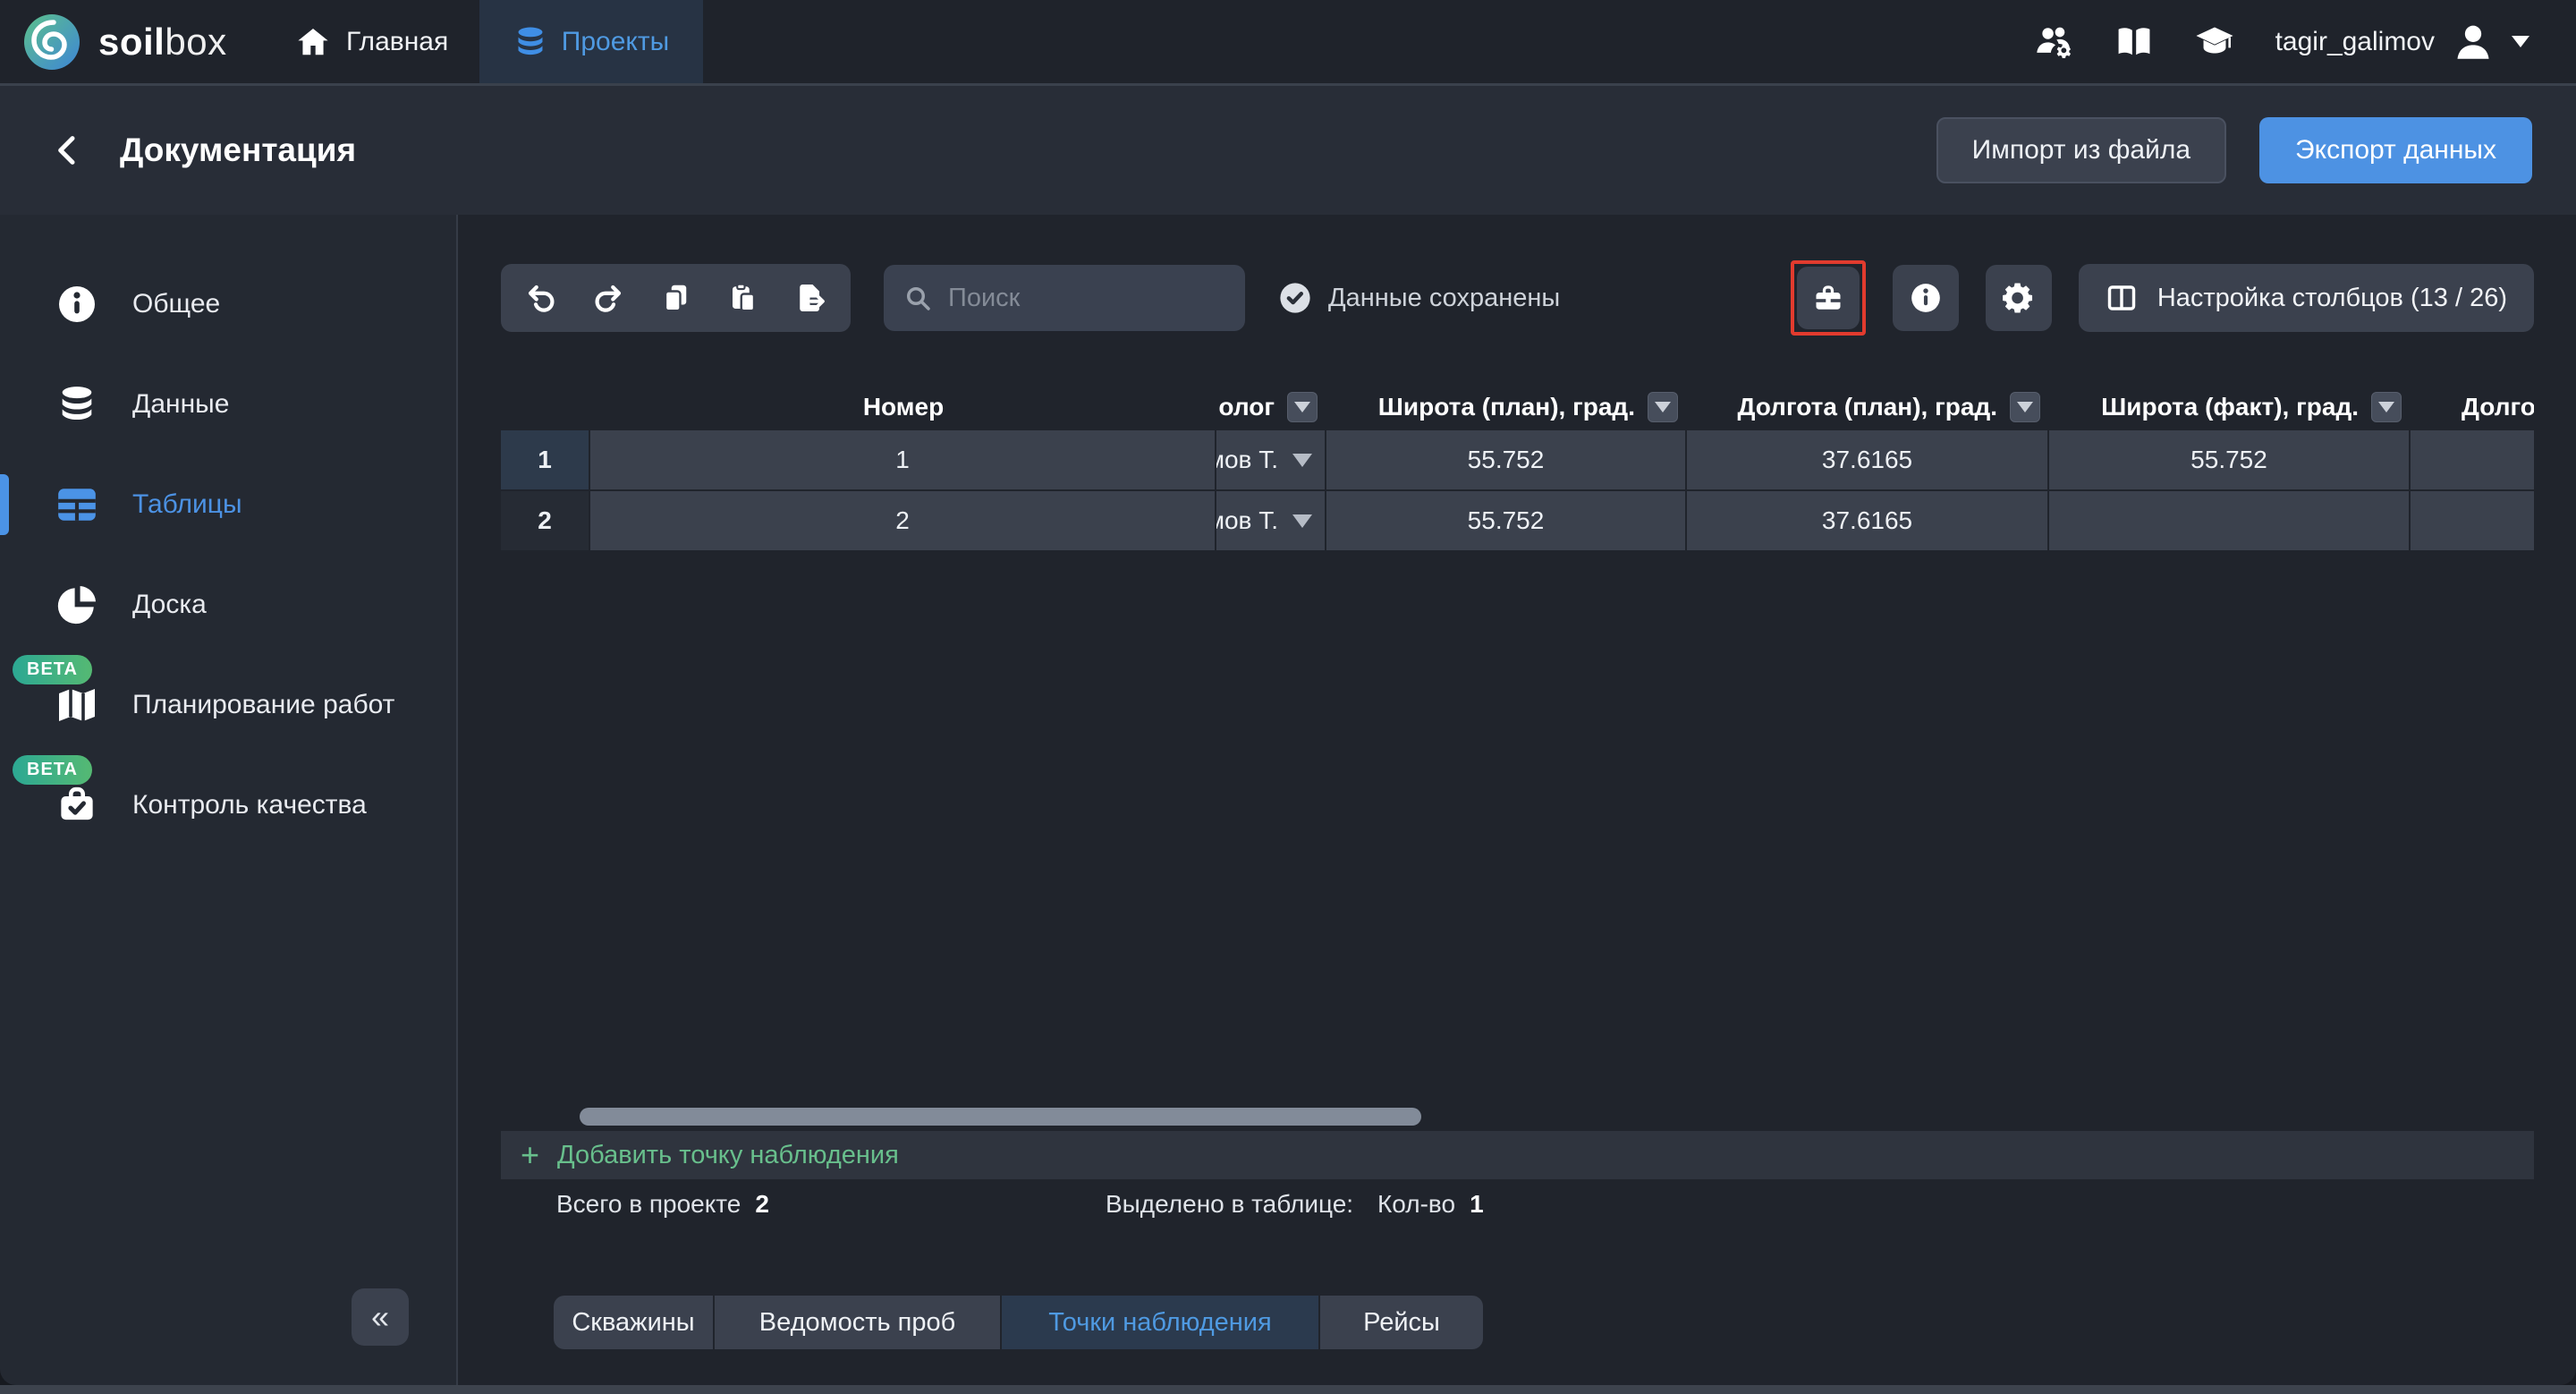 The width and height of the screenshot is (2576, 1394). Describe the element at coordinates (380, 1317) in the screenshot. I see `sidebar-collapse-button: «` at that location.